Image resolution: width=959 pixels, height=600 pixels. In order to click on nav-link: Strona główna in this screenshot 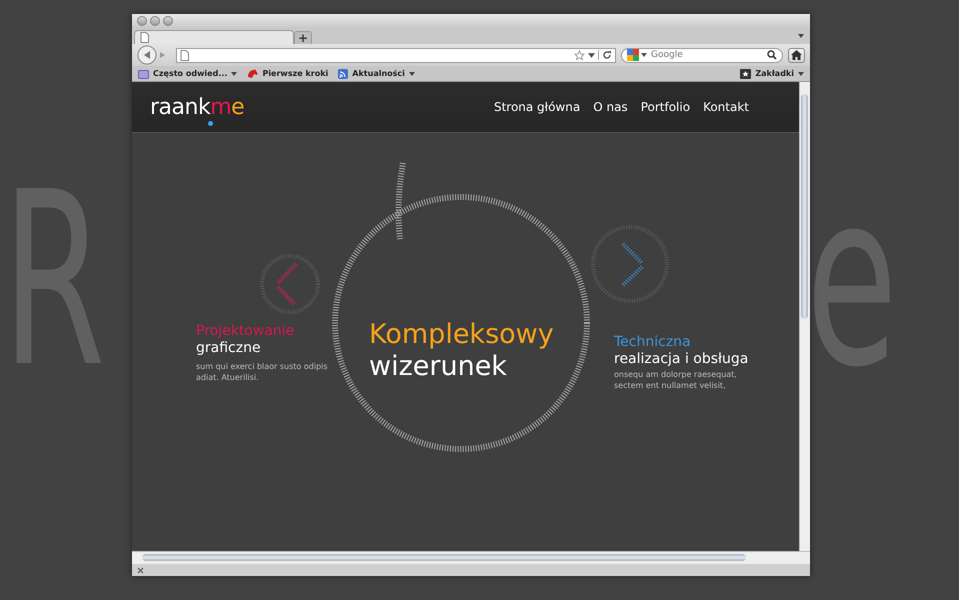, I will do `click(537, 107)`.